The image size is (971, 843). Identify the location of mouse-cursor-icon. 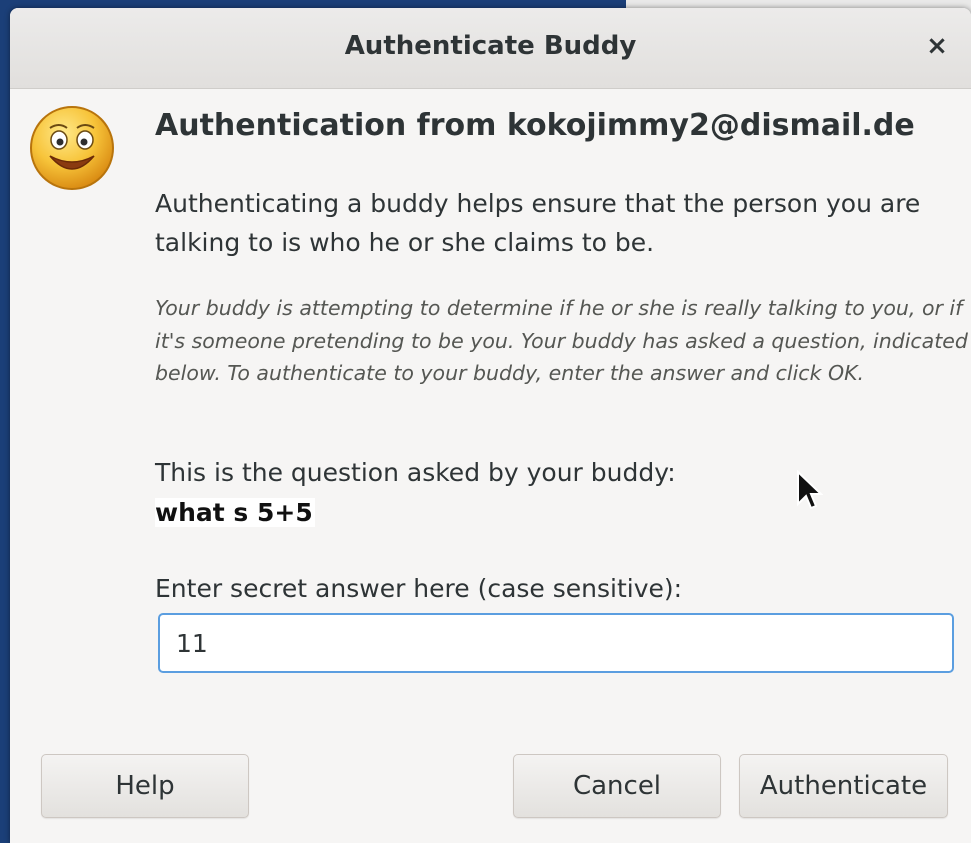
(810, 490).